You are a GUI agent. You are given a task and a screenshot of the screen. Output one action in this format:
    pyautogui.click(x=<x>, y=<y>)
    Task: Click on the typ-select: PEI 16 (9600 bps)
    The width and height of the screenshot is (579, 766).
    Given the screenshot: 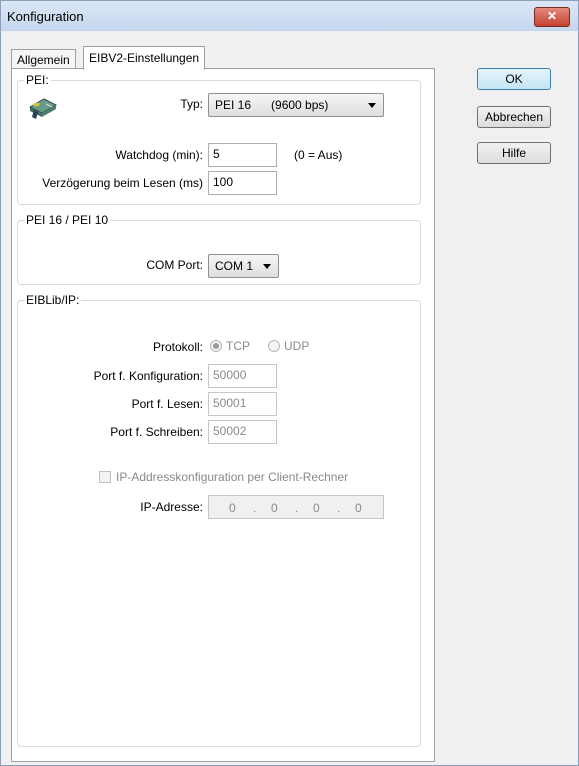 What is the action you would take?
    pyautogui.click(x=296, y=105)
    